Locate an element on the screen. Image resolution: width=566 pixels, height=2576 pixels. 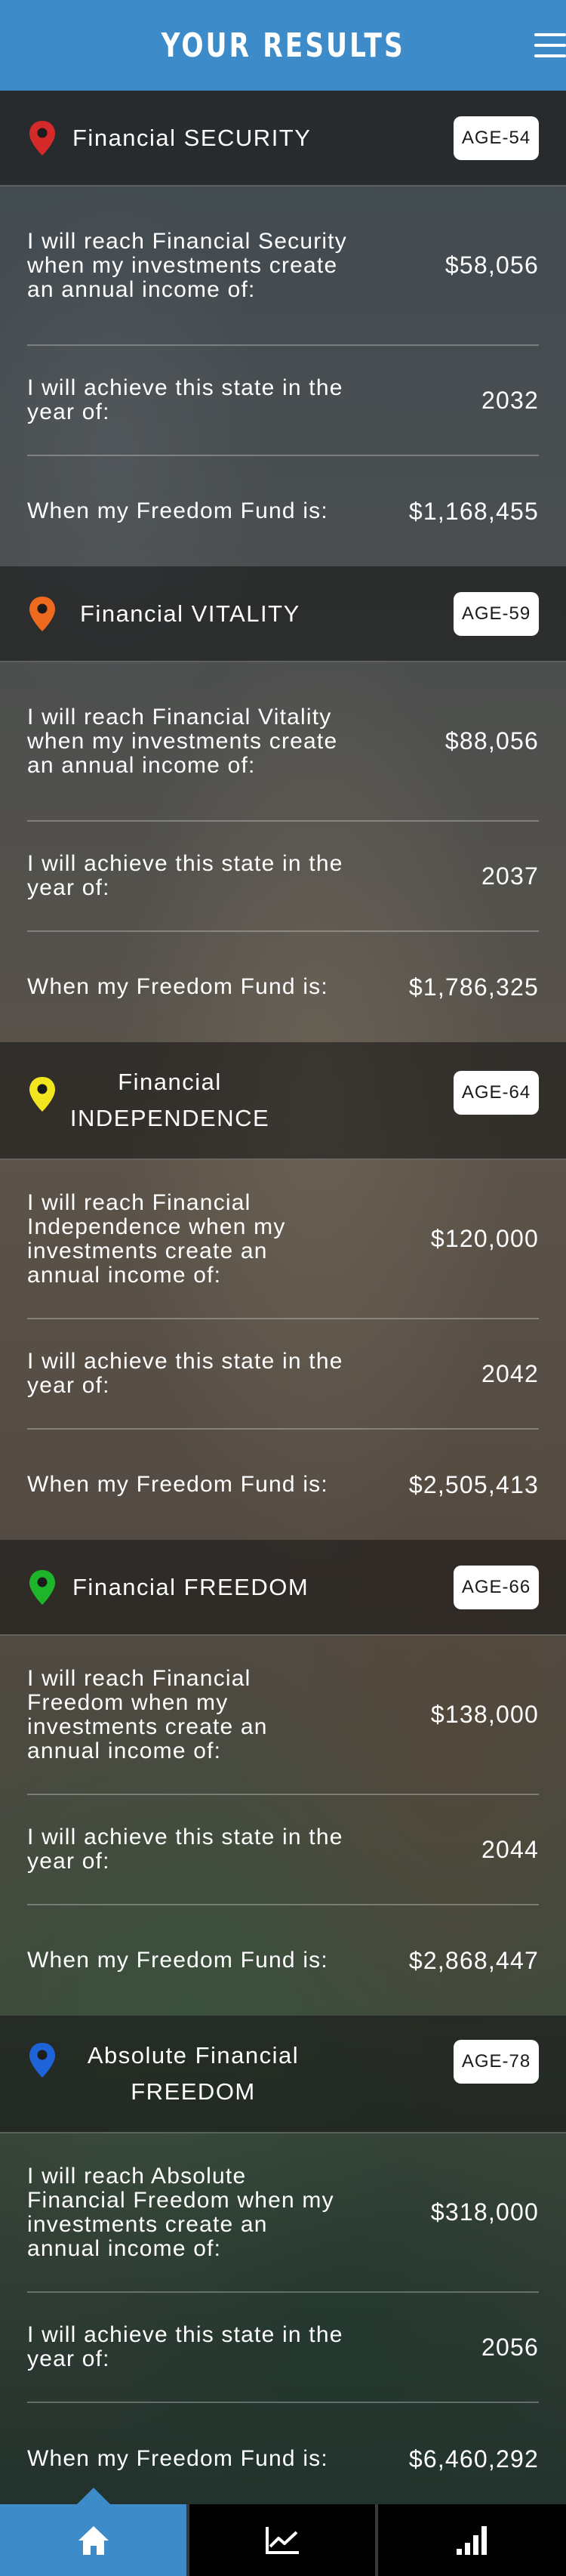
app-header: YOUR RESULTS is located at coordinates (283, 45).